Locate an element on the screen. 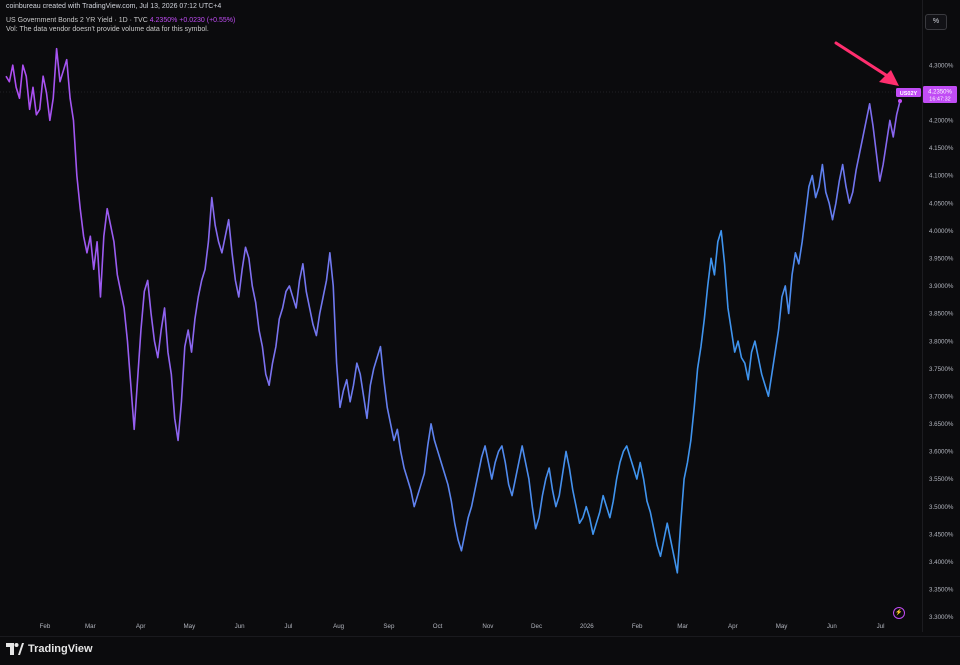 Image resolution: width=960 pixels, height=665 pixels. price-tag-symbol: US02Y is located at coordinates (909, 94).